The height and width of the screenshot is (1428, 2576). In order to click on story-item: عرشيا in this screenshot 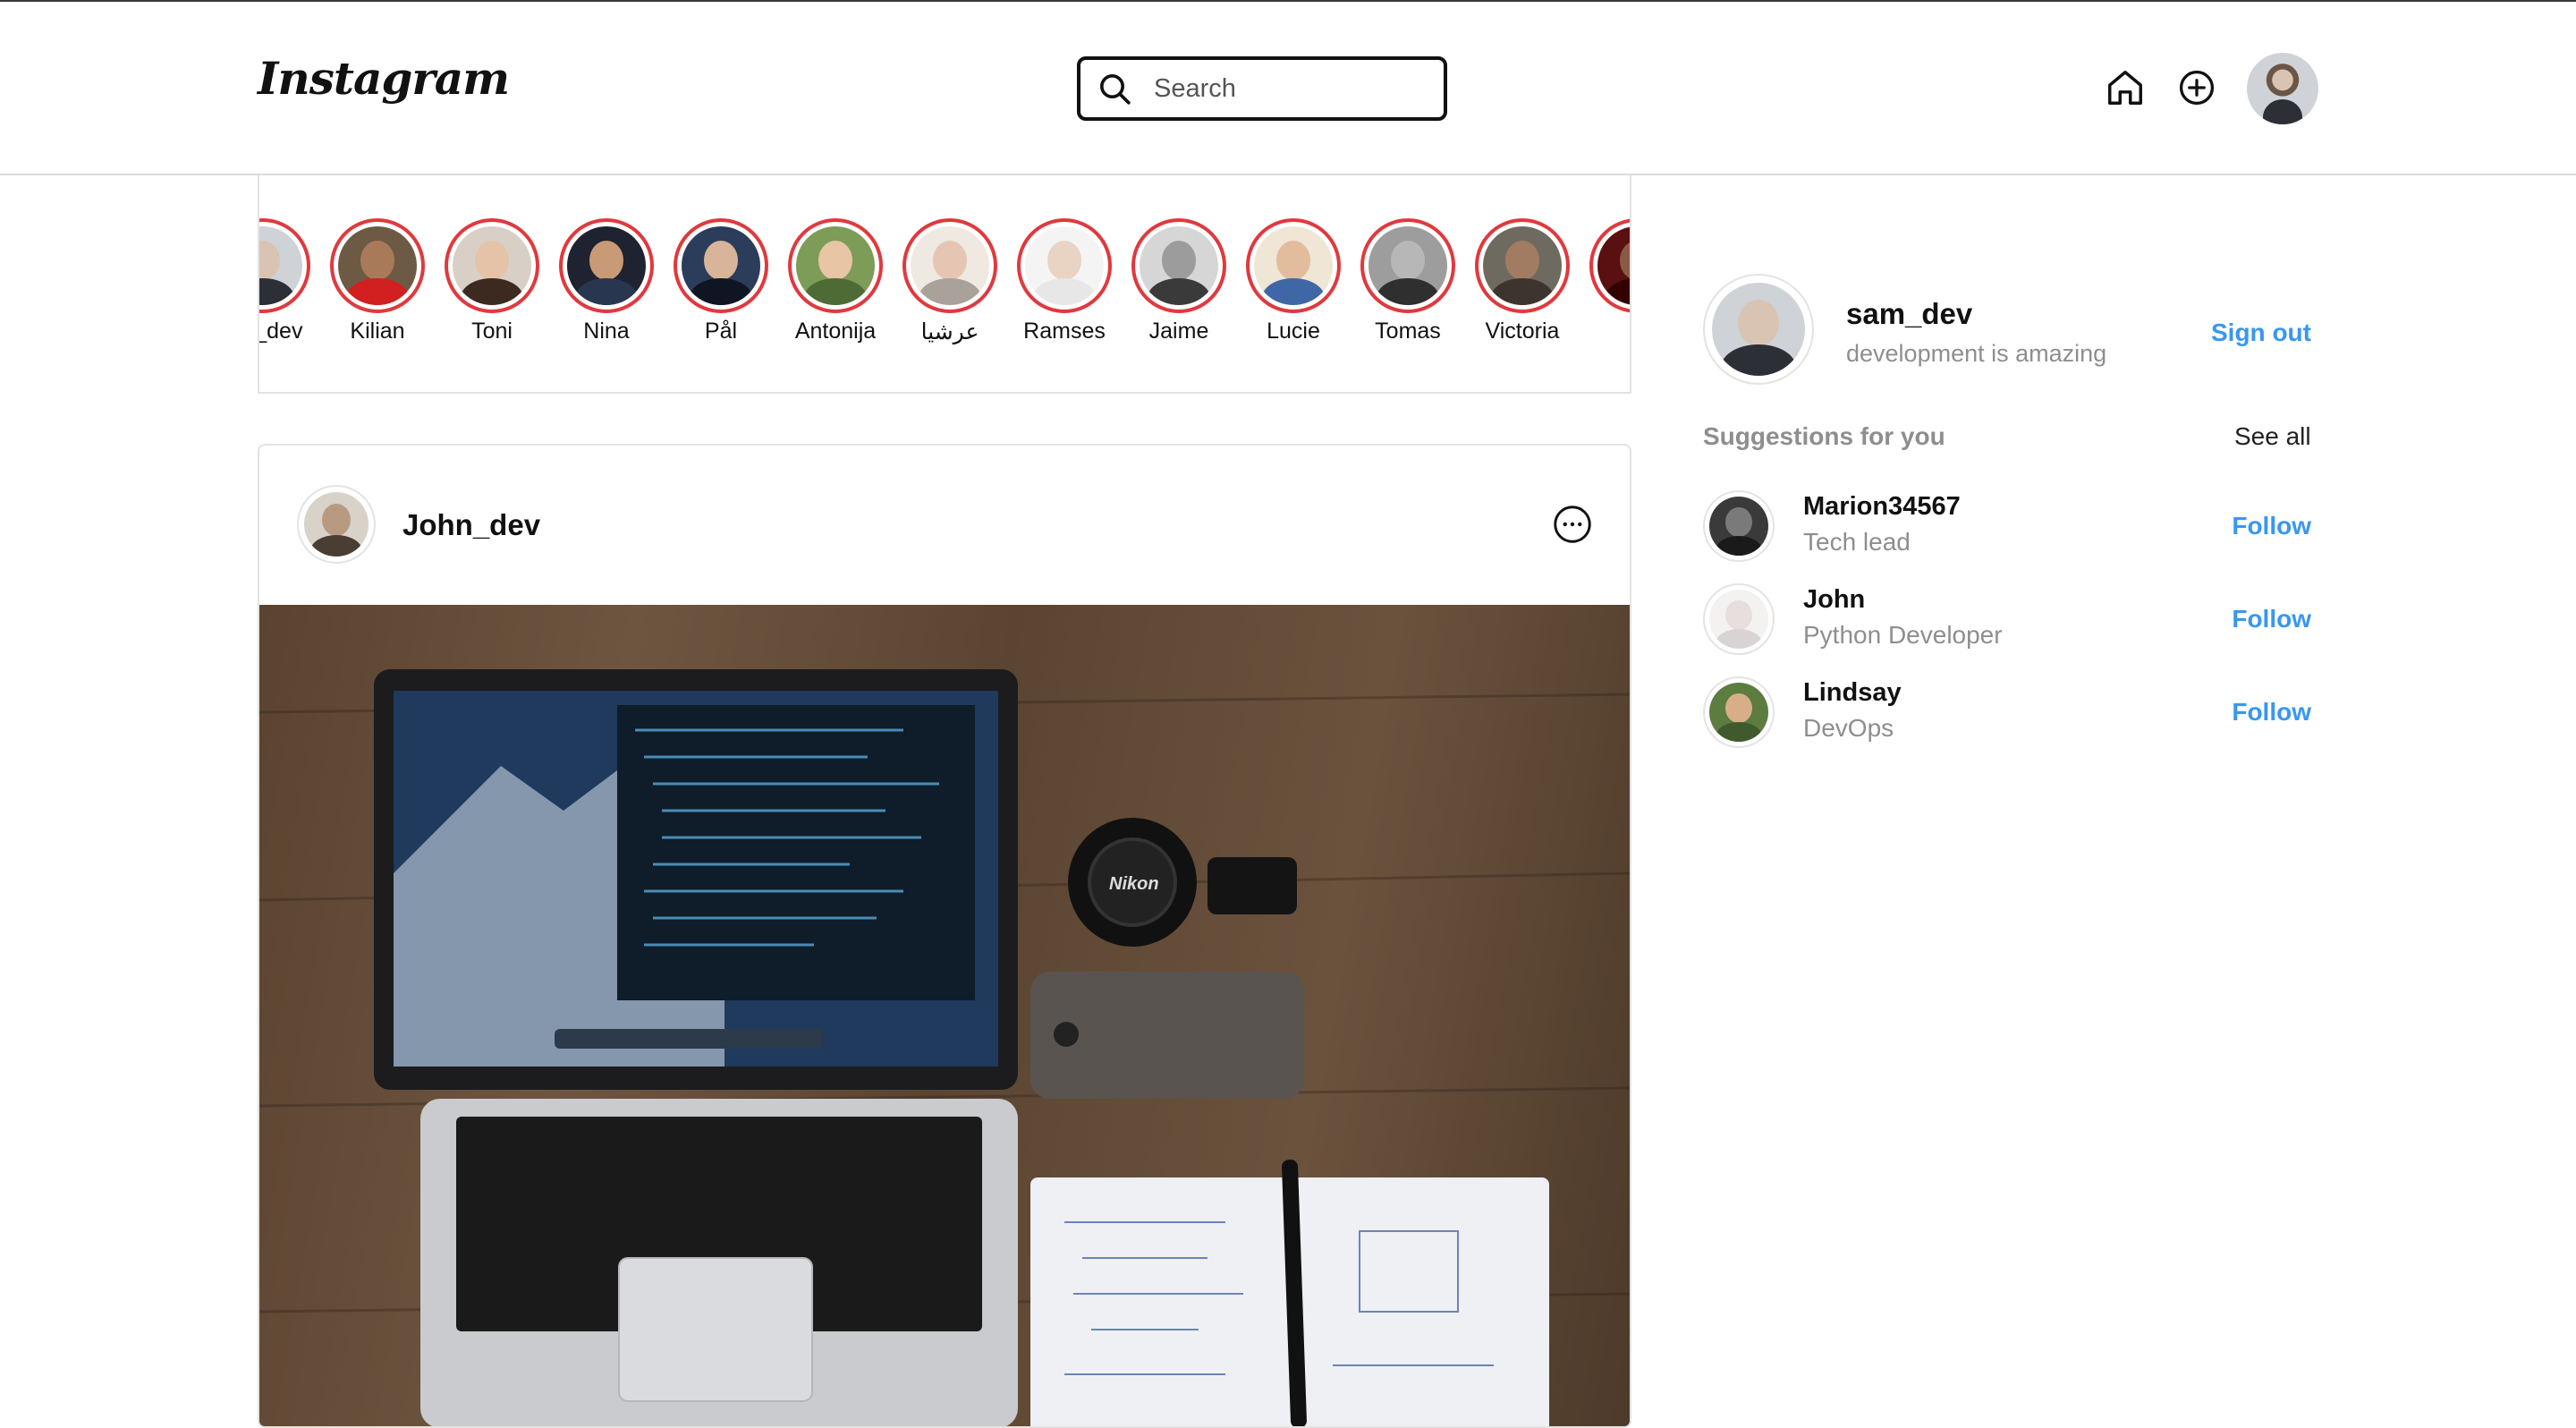, I will do `click(950, 281)`.